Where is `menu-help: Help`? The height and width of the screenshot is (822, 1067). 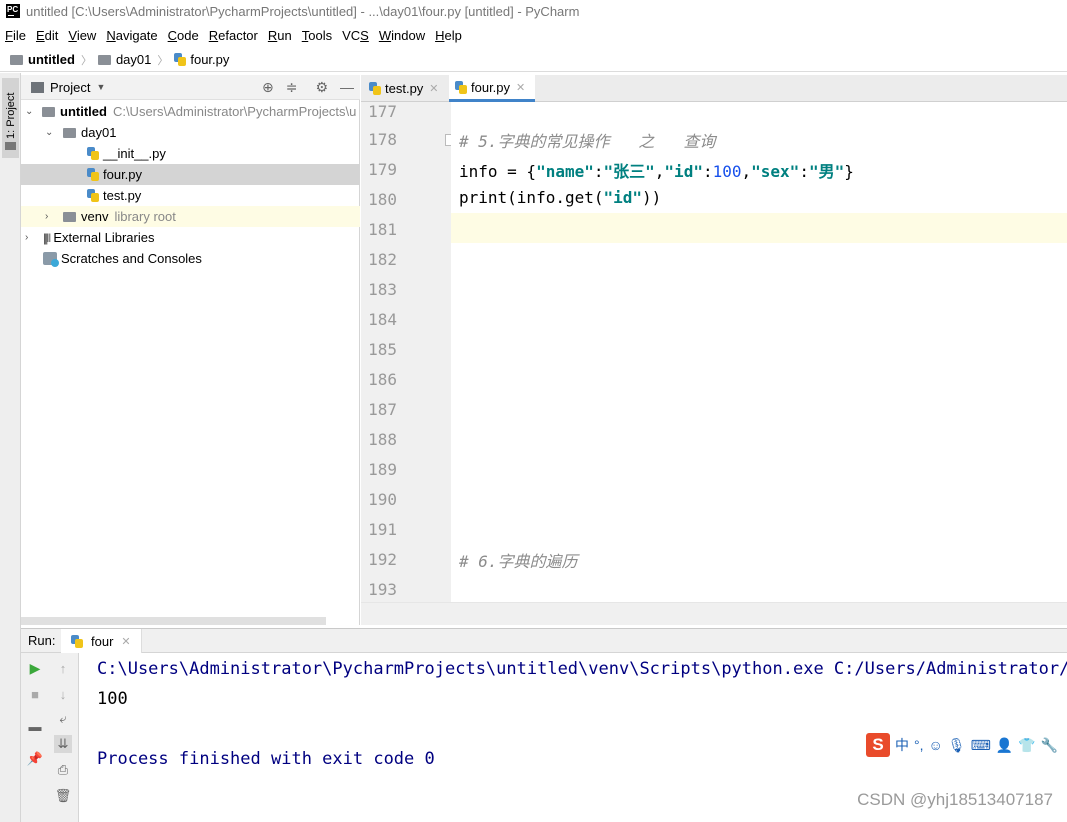
menu-help: Help is located at coordinates (448, 35).